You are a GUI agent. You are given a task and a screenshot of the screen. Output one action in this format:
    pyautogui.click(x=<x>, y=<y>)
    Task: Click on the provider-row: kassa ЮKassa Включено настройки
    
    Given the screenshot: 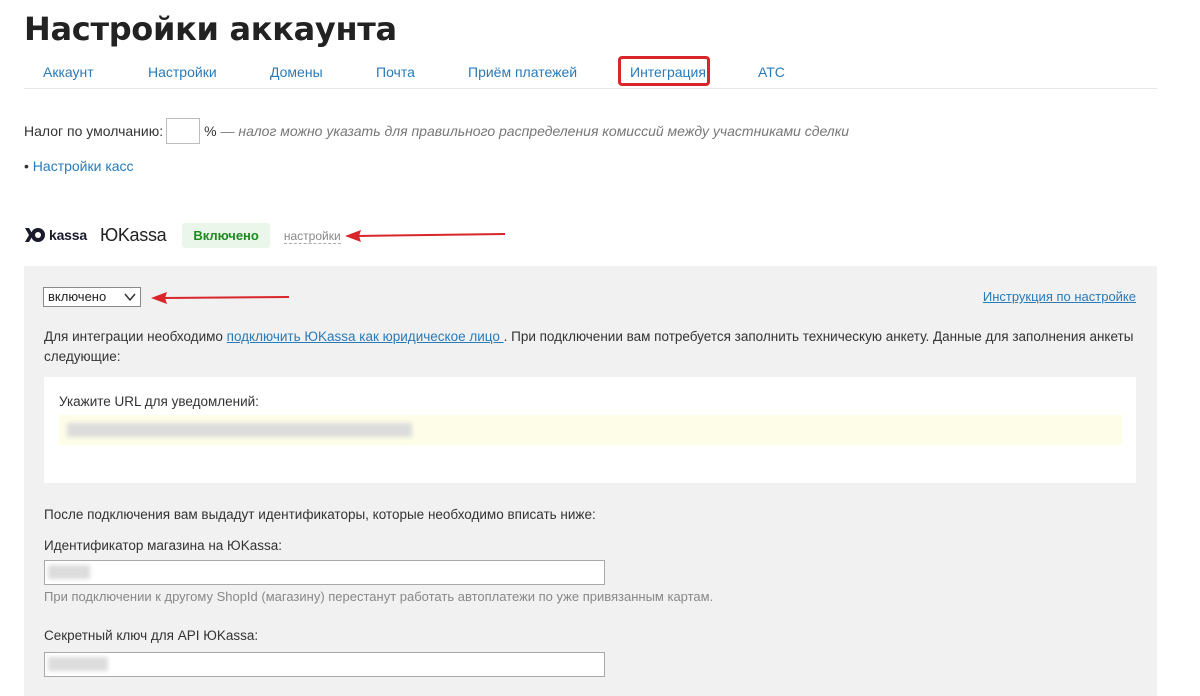 What is the action you would take?
    pyautogui.click(x=182, y=235)
    